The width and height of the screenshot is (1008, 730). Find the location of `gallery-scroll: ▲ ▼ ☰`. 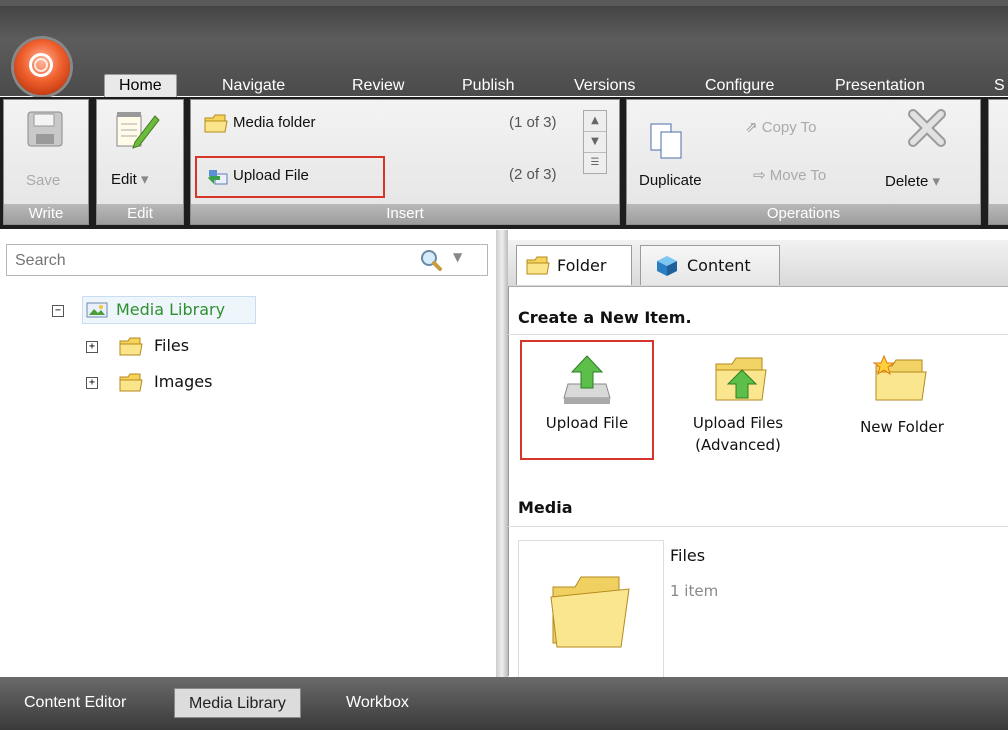

gallery-scroll: ▲ ▼ ☰ is located at coordinates (595, 142).